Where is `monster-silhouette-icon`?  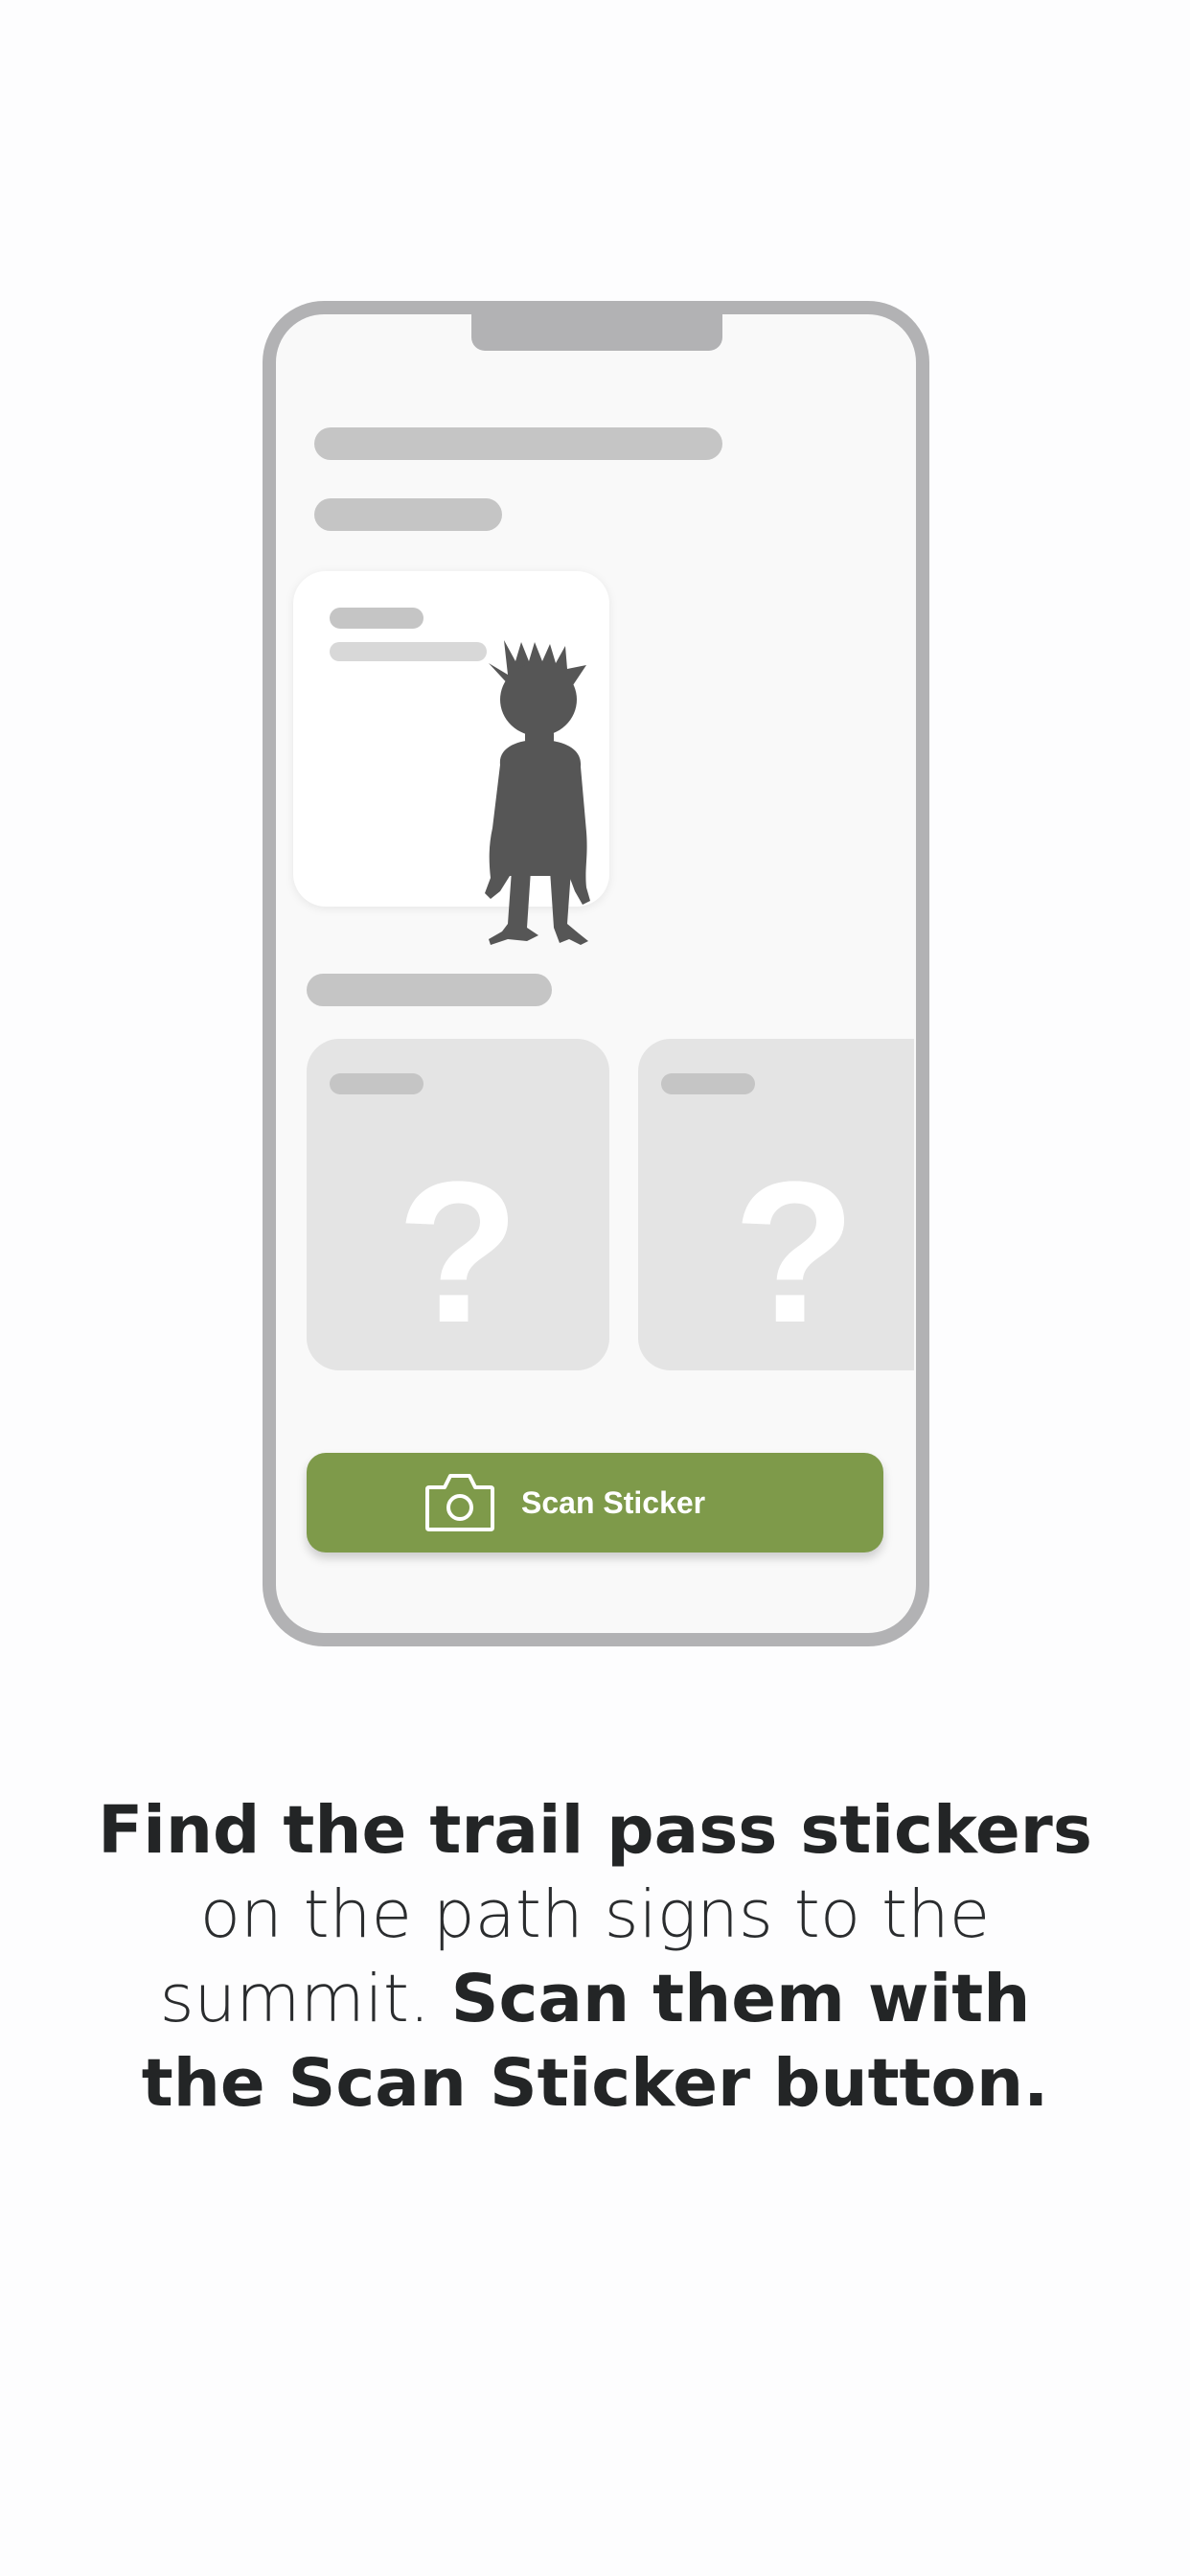
monster-silhouette-icon is located at coordinates (538, 792).